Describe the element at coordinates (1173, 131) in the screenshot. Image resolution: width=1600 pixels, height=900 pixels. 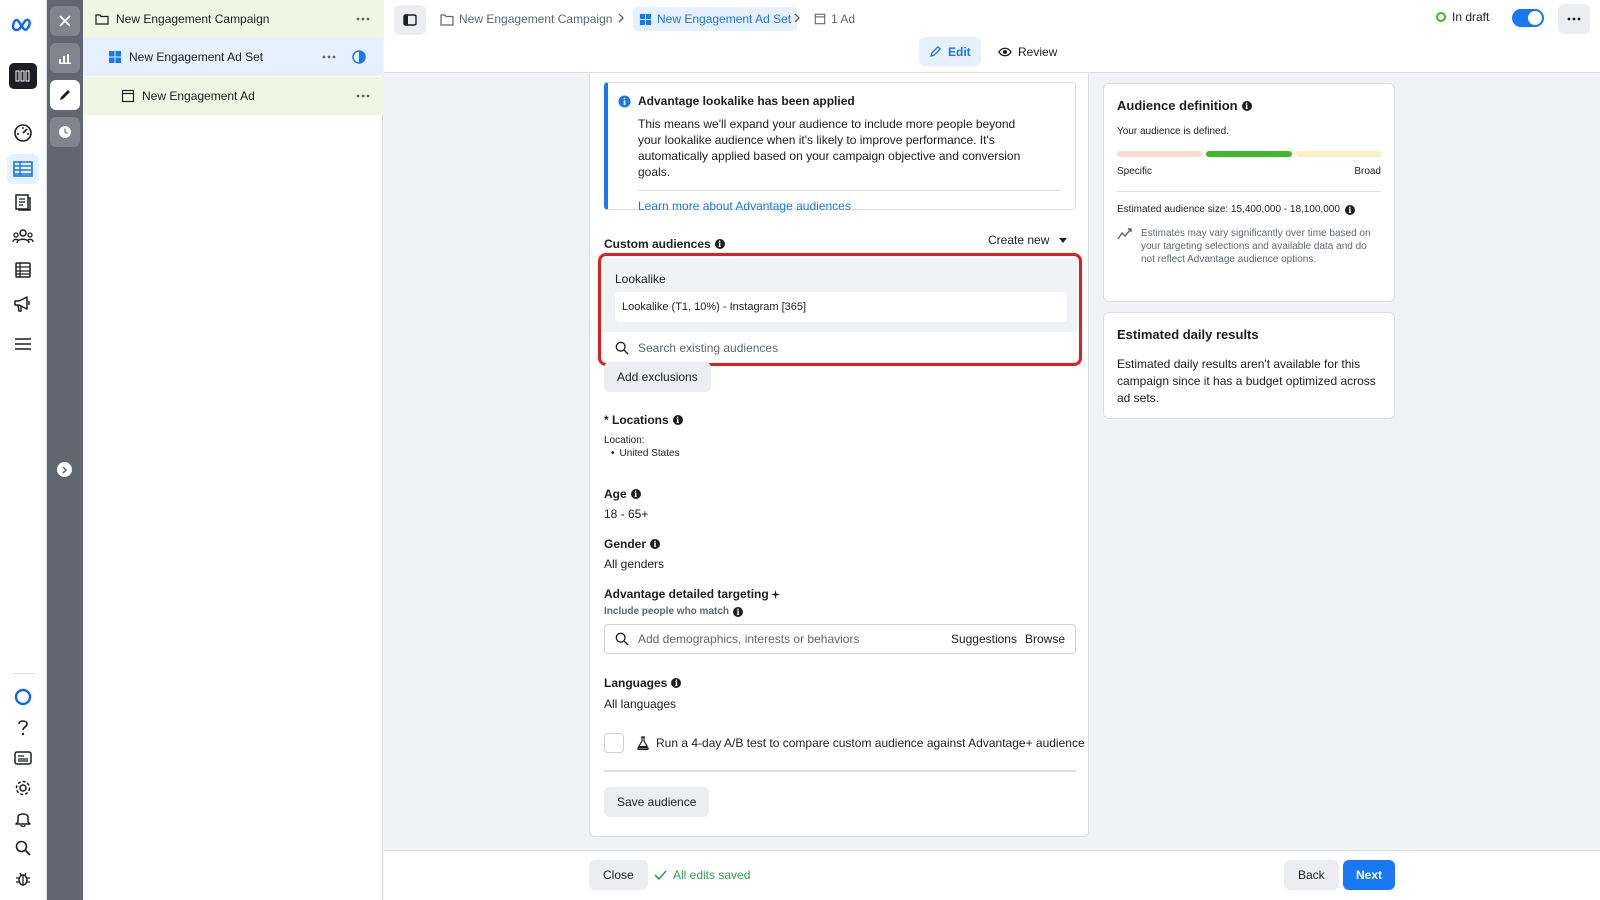
I see `audience-defined-text: Your audience is defined.` at that location.